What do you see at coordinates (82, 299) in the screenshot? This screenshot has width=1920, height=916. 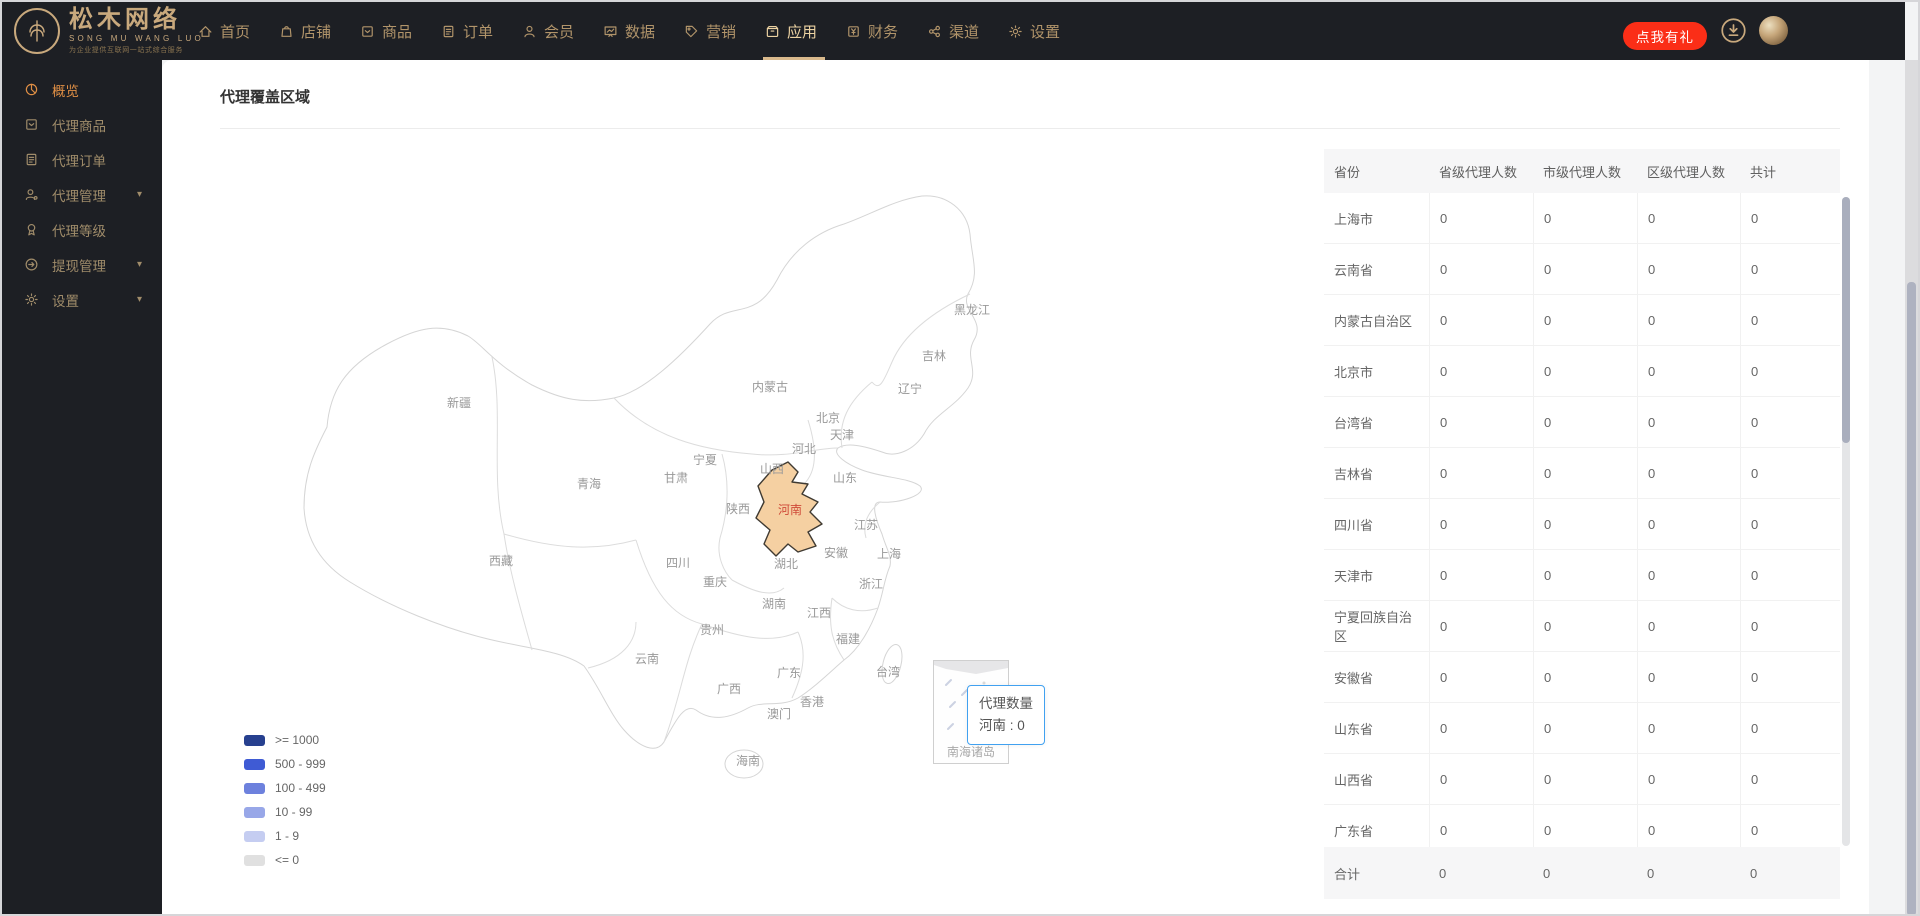 I see `sidebar-item-7: 设置 ▾` at bounding box center [82, 299].